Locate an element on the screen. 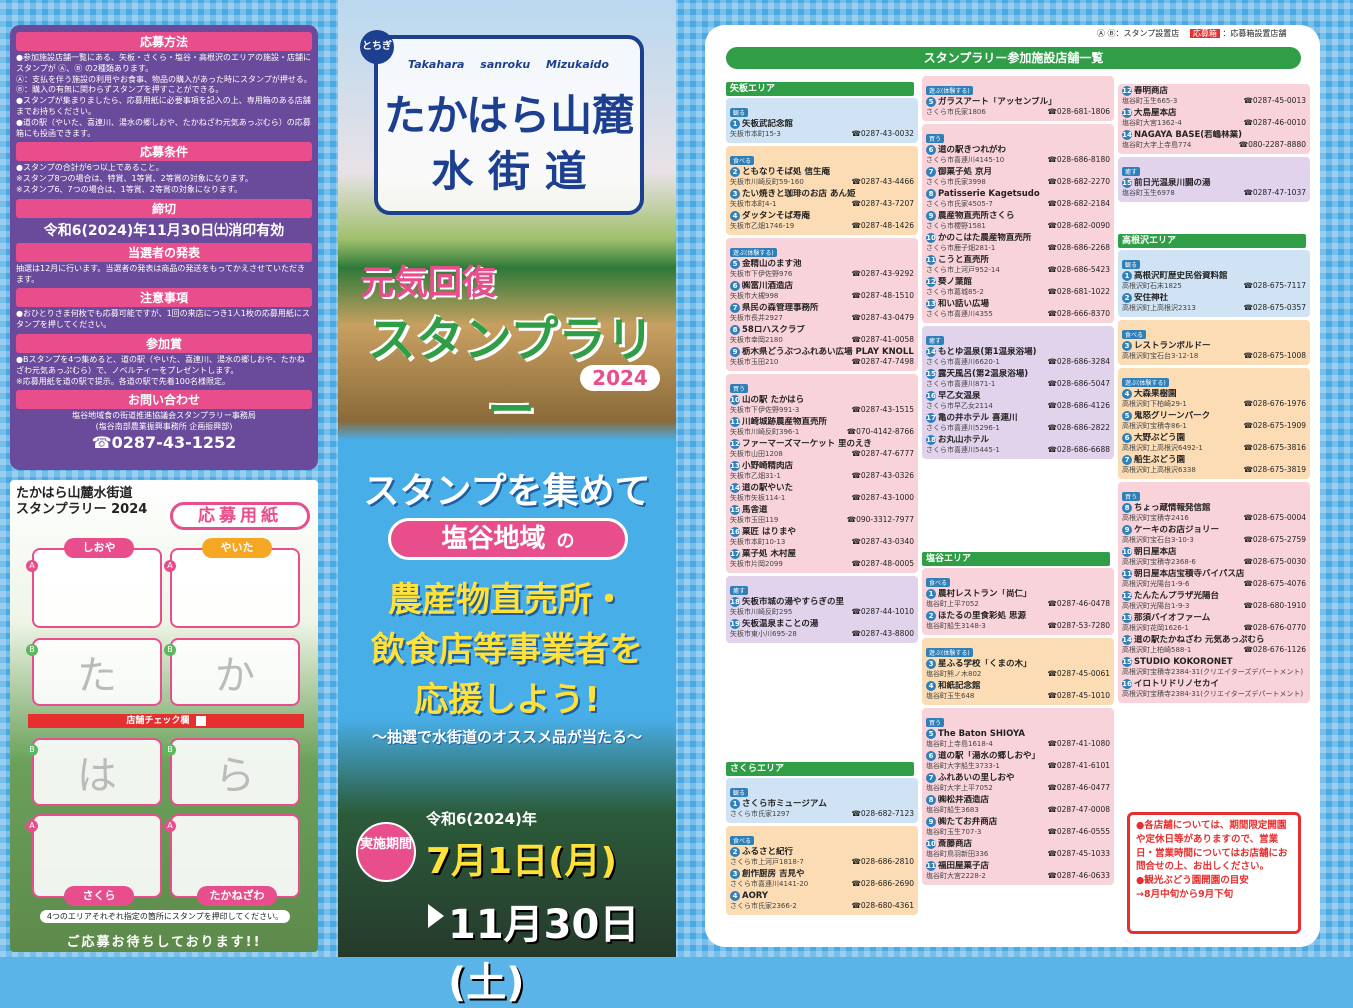 Image resolution: width=1353 pixels, height=1008 pixels. list-item: 17 菓子処 木村屋 矢板市片岡2099 ☎0287-48-0005 is located at coordinates (822, 560).